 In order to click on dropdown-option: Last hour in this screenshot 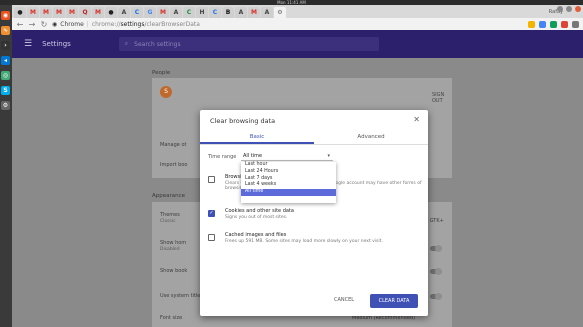, I will do `click(288, 165)`.